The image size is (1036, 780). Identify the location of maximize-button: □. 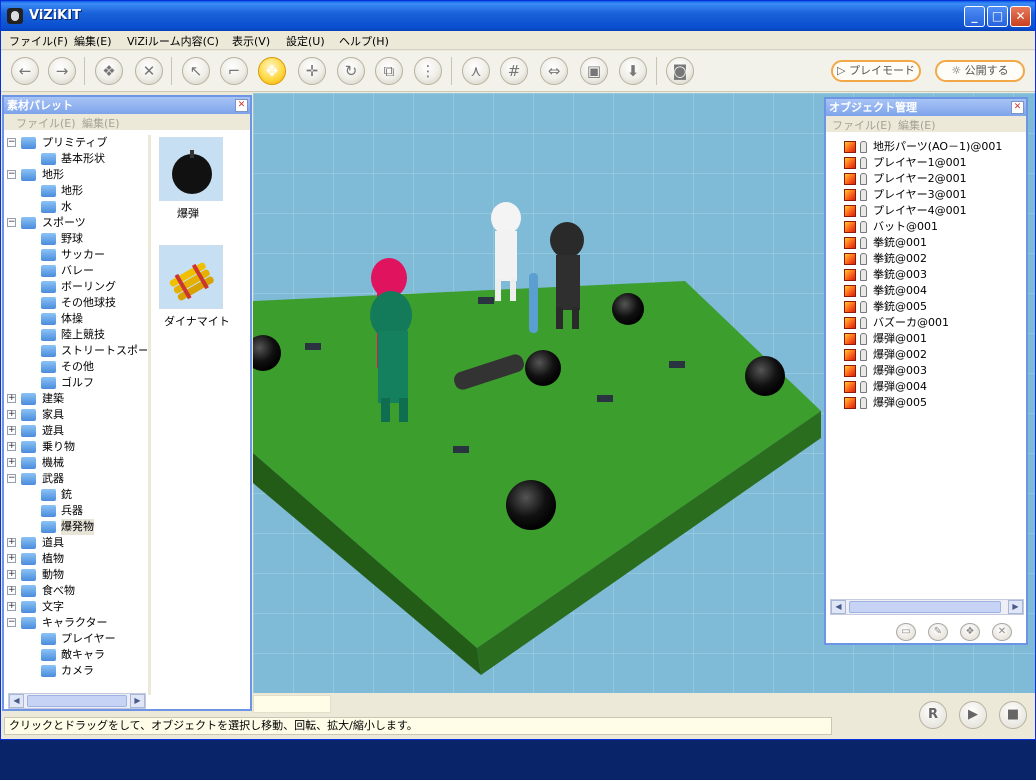
(997, 16).